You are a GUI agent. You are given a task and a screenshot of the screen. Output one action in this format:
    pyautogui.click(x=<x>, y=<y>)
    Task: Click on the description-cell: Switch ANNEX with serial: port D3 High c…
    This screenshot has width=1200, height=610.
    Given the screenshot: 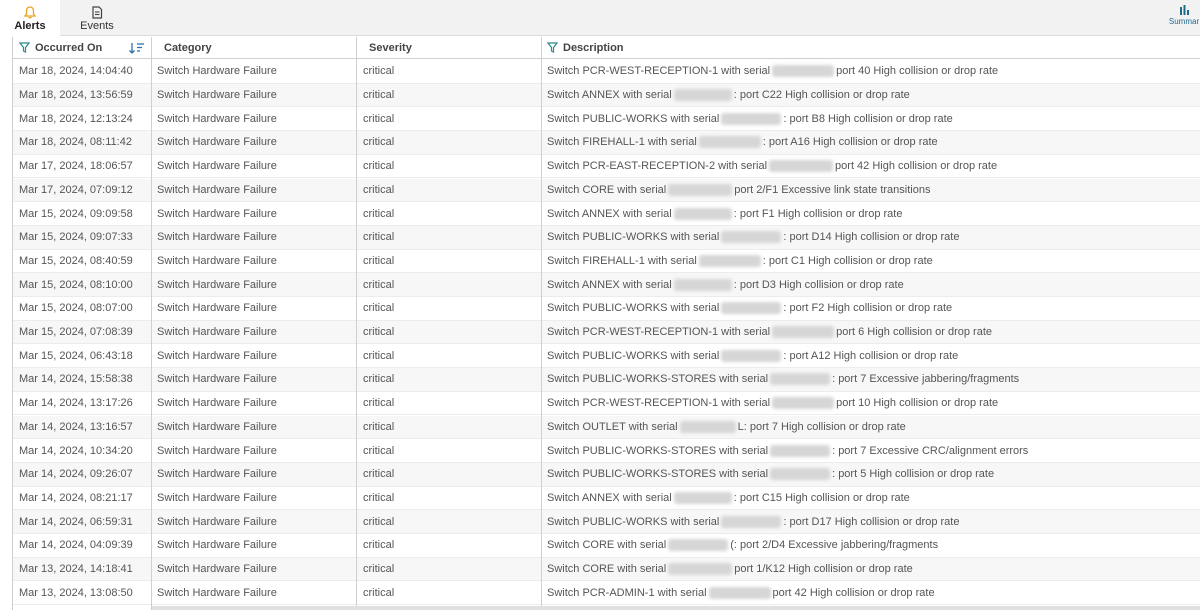 What is the action you would take?
    pyautogui.click(x=725, y=284)
    